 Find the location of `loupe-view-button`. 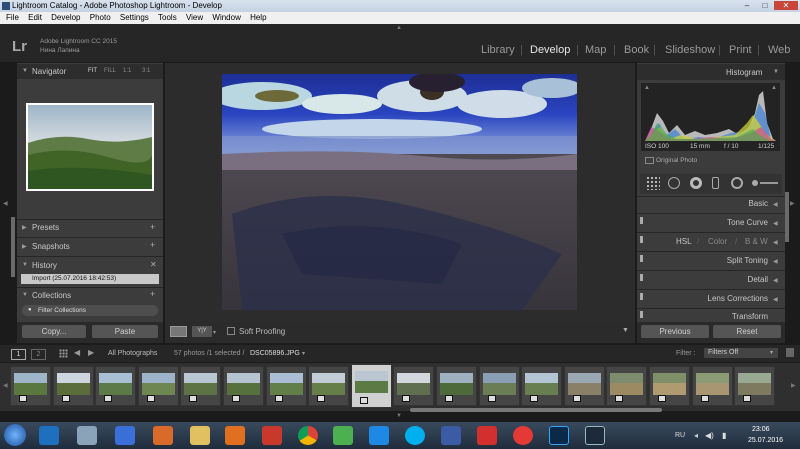

loupe-view-button is located at coordinates (178, 331).